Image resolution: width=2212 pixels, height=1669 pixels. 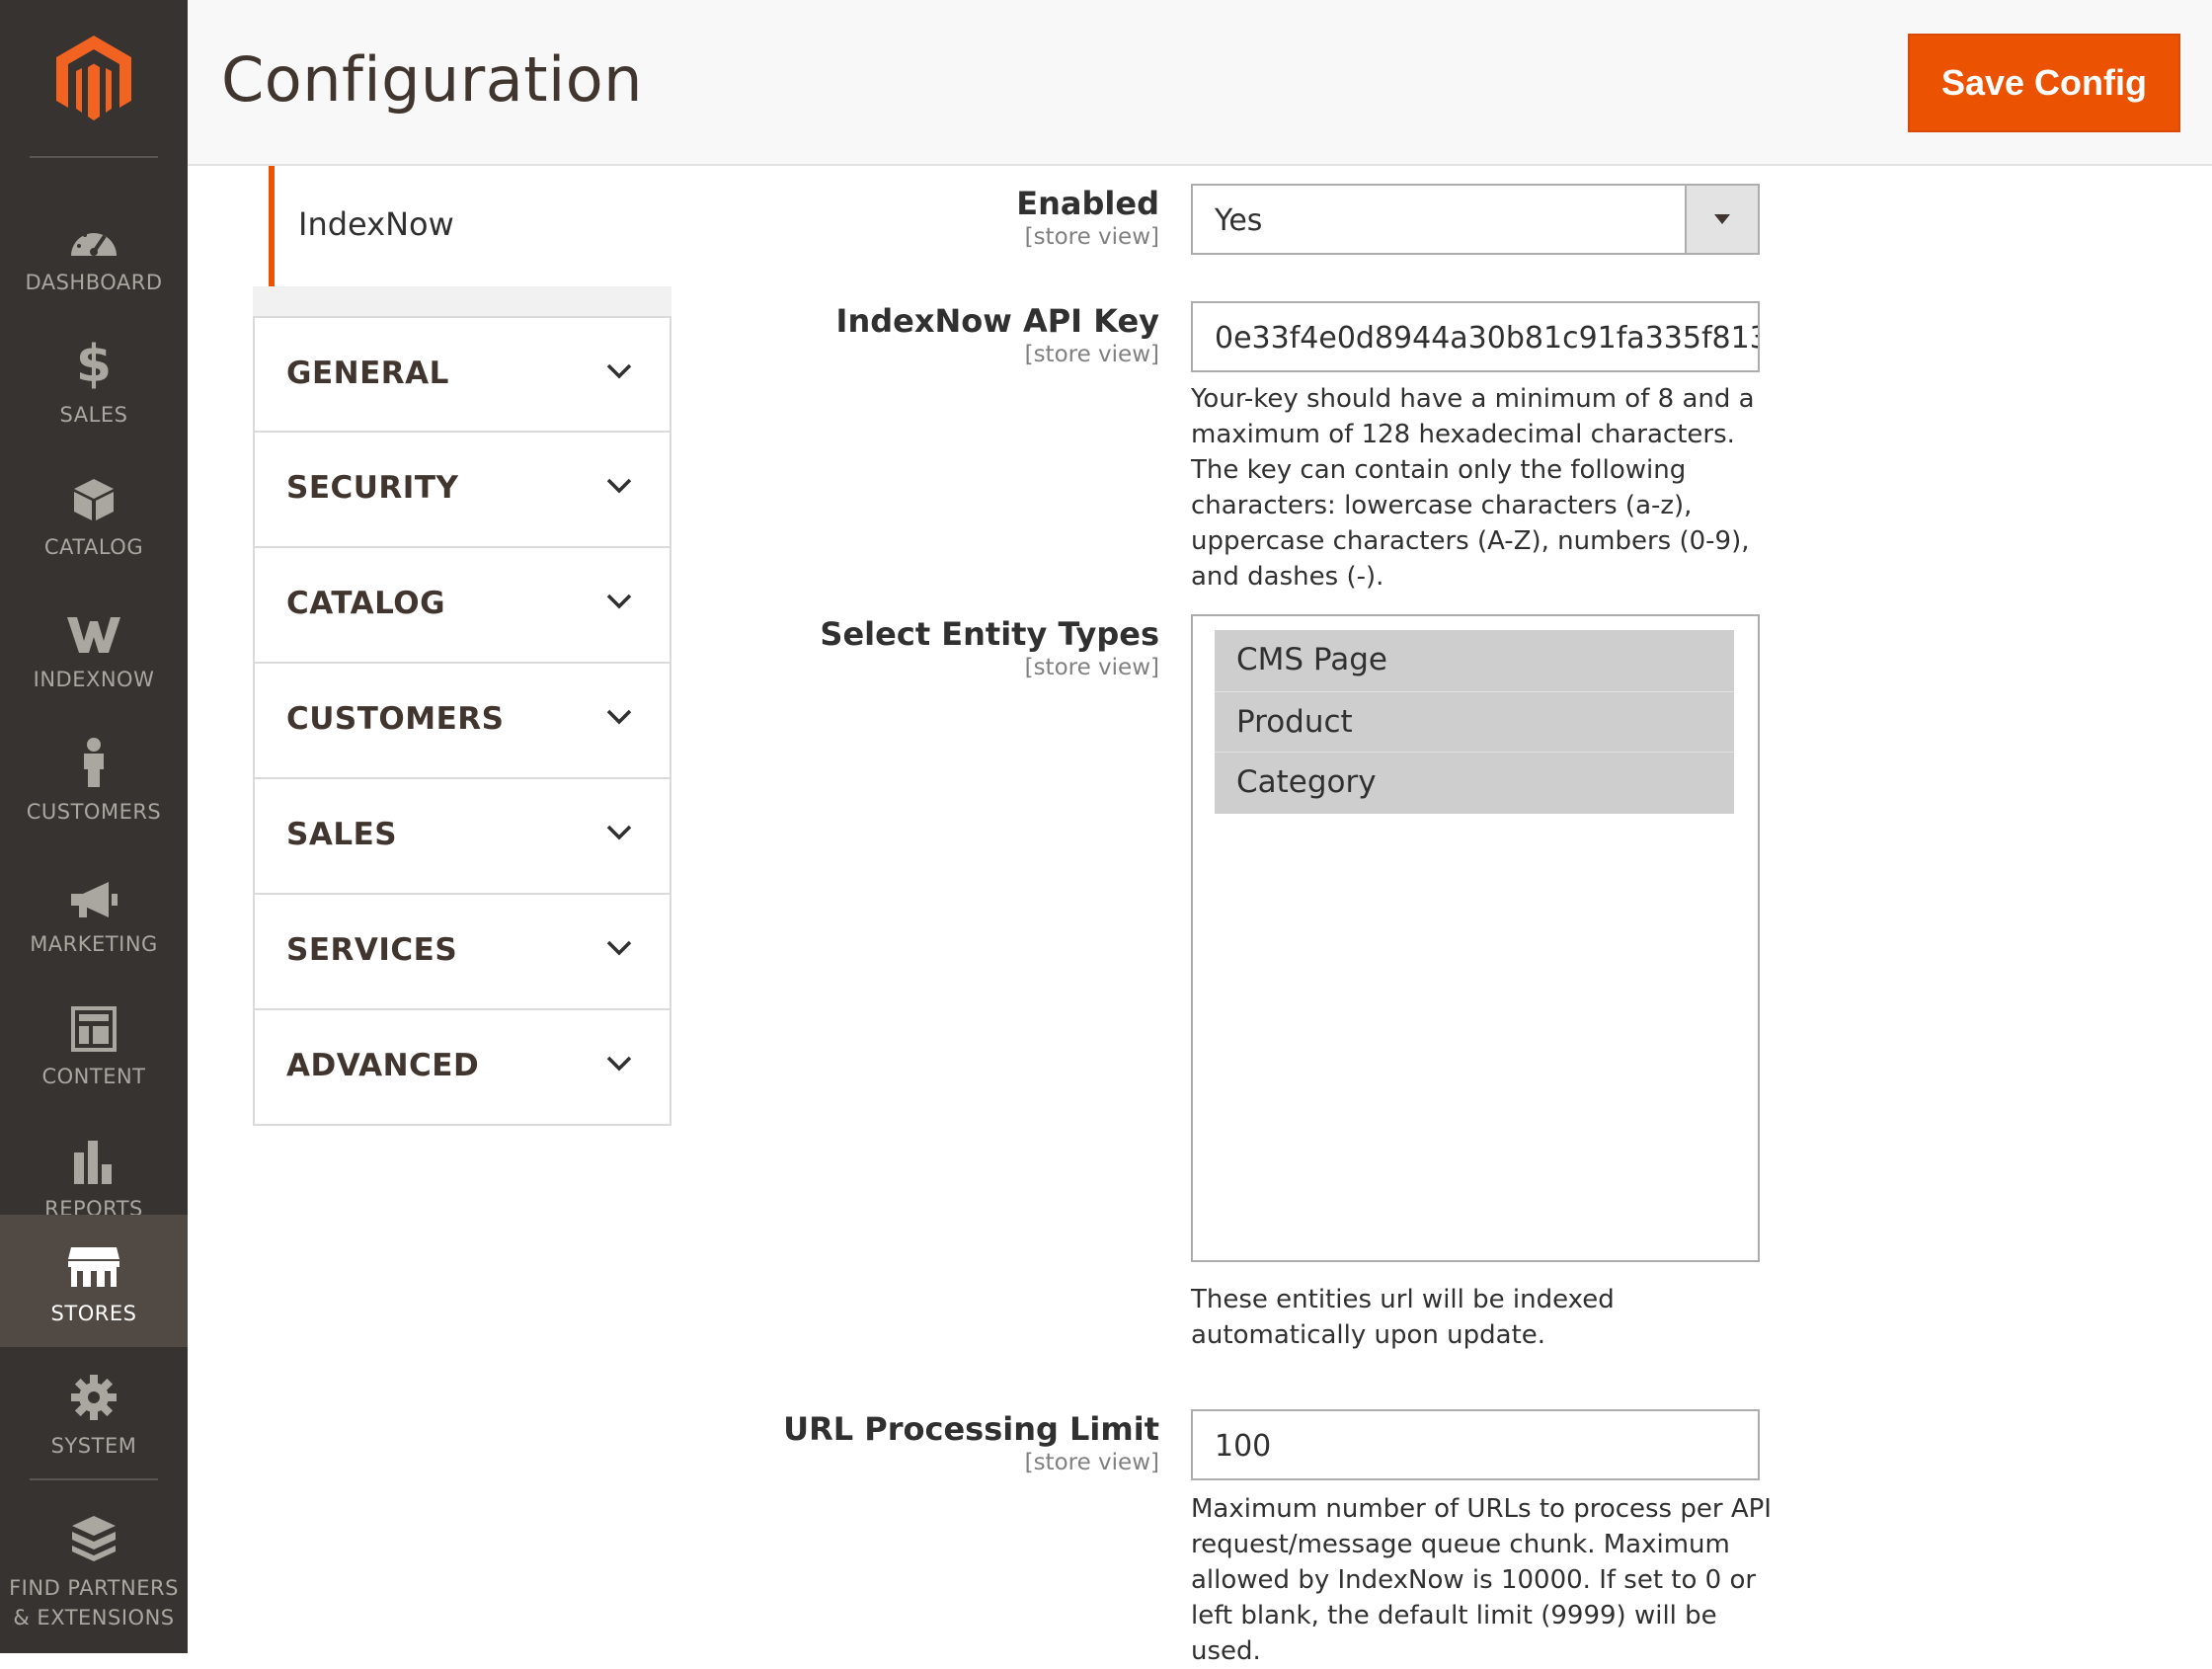 I want to click on tab-shelf, so click(x=463, y=301).